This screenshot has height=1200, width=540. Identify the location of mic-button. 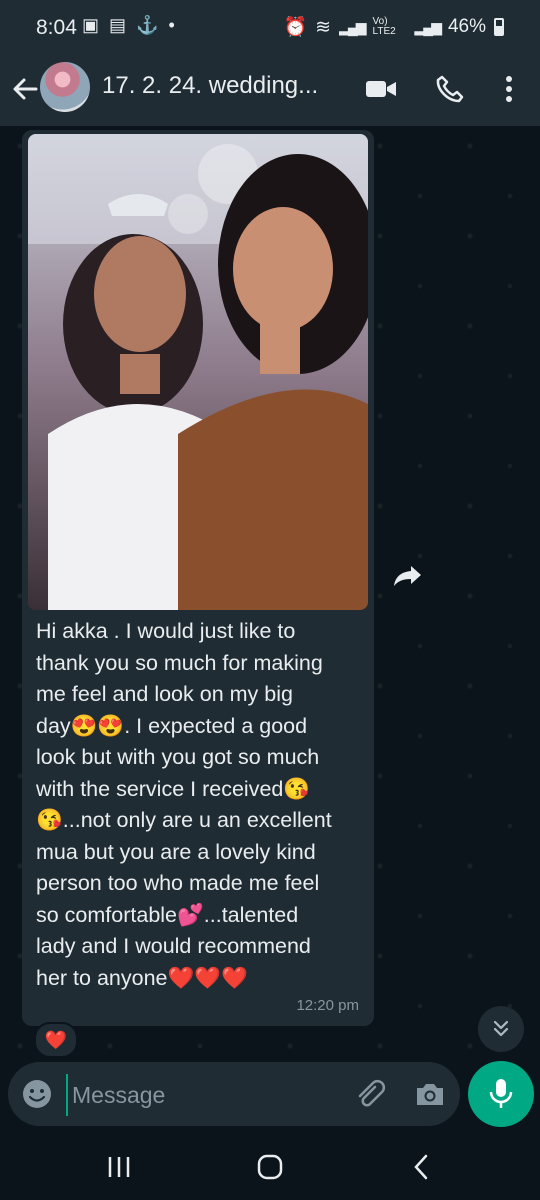
(501, 1094).